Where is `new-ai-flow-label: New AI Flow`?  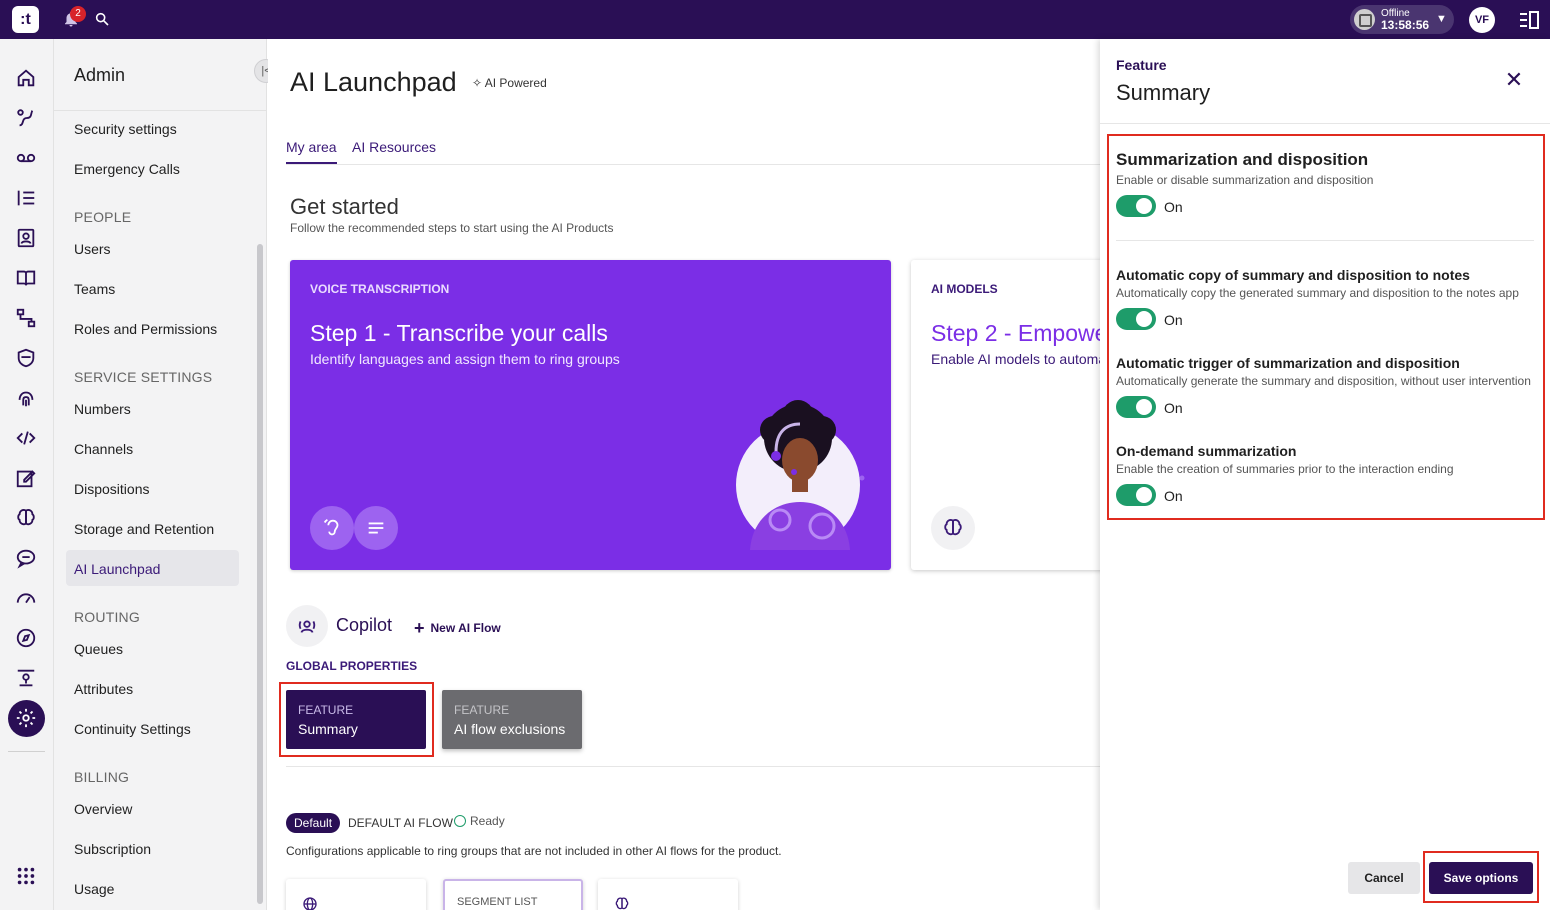 new-ai-flow-label: New AI Flow is located at coordinates (465, 628).